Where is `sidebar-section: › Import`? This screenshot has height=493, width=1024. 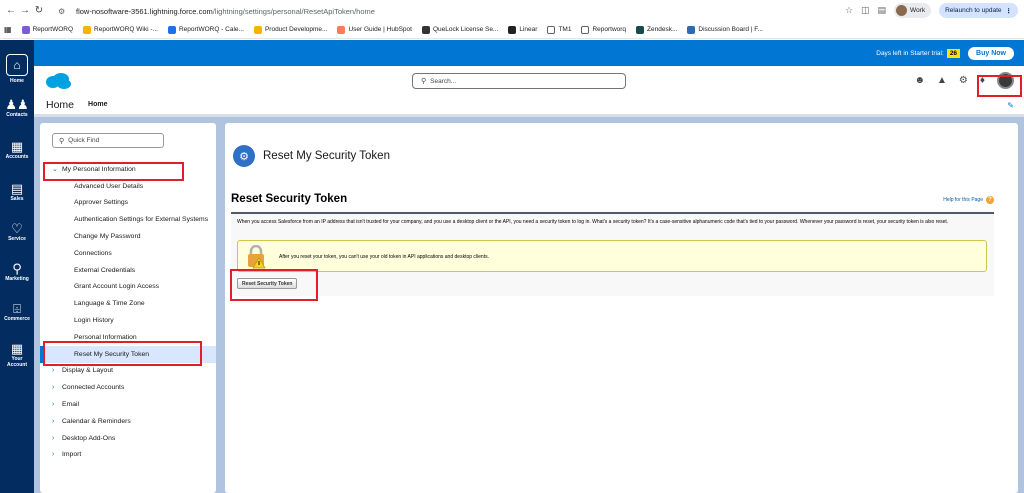
sidebar-section: › Import is located at coordinates (128, 455).